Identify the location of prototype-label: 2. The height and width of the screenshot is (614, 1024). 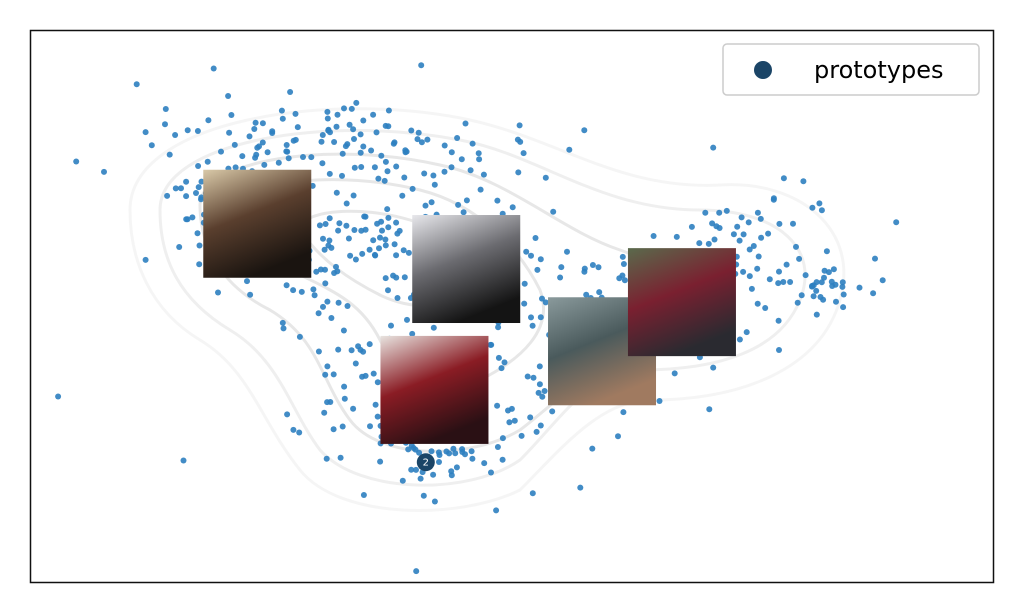
(426, 463).